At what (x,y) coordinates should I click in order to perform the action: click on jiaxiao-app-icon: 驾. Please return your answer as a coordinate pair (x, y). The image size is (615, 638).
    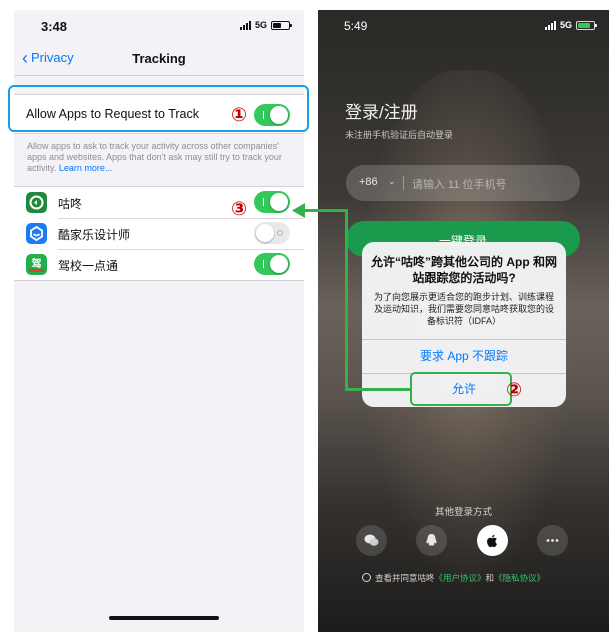
    Looking at the image, I should click on (36, 264).